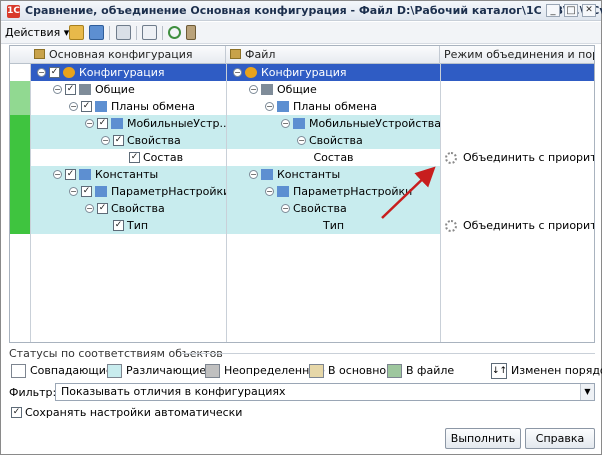  What do you see at coordinates (333, 72) in the screenshot?
I see `file-cell: − Конфигурация` at bounding box center [333, 72].